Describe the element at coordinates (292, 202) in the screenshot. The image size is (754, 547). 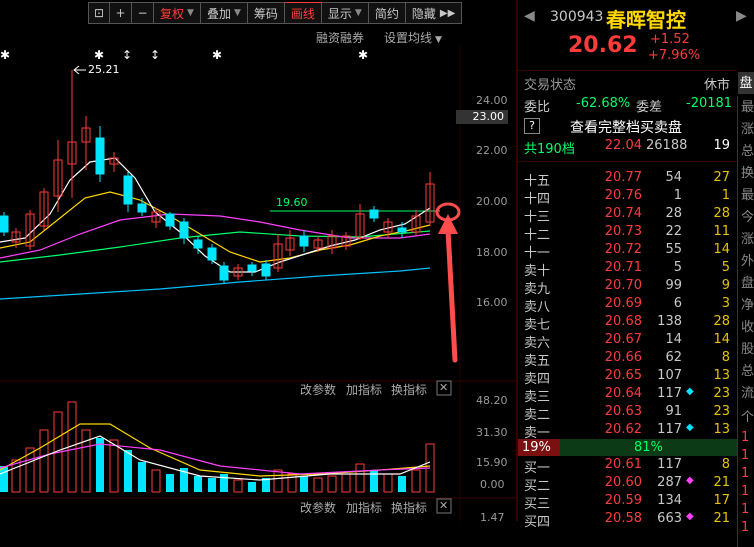
I see `level-line-label: 19.60` at that location.